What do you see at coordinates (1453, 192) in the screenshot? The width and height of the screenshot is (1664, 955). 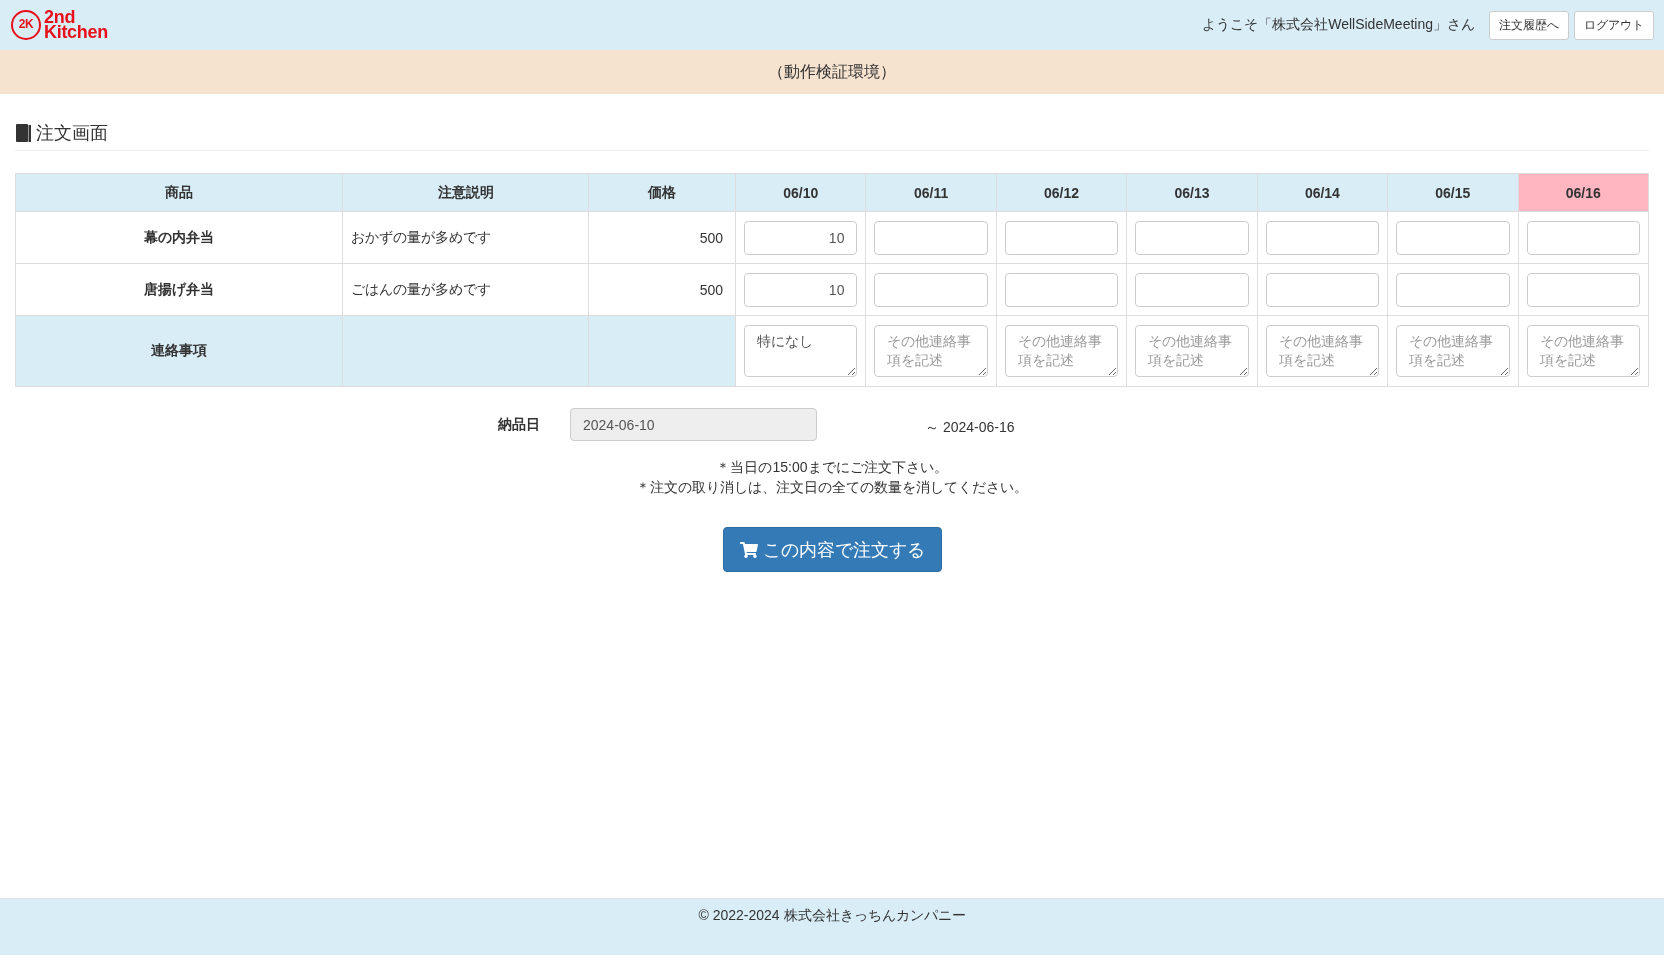 I see `date-column-header: 06/15` at bounding box center [1453, 192].